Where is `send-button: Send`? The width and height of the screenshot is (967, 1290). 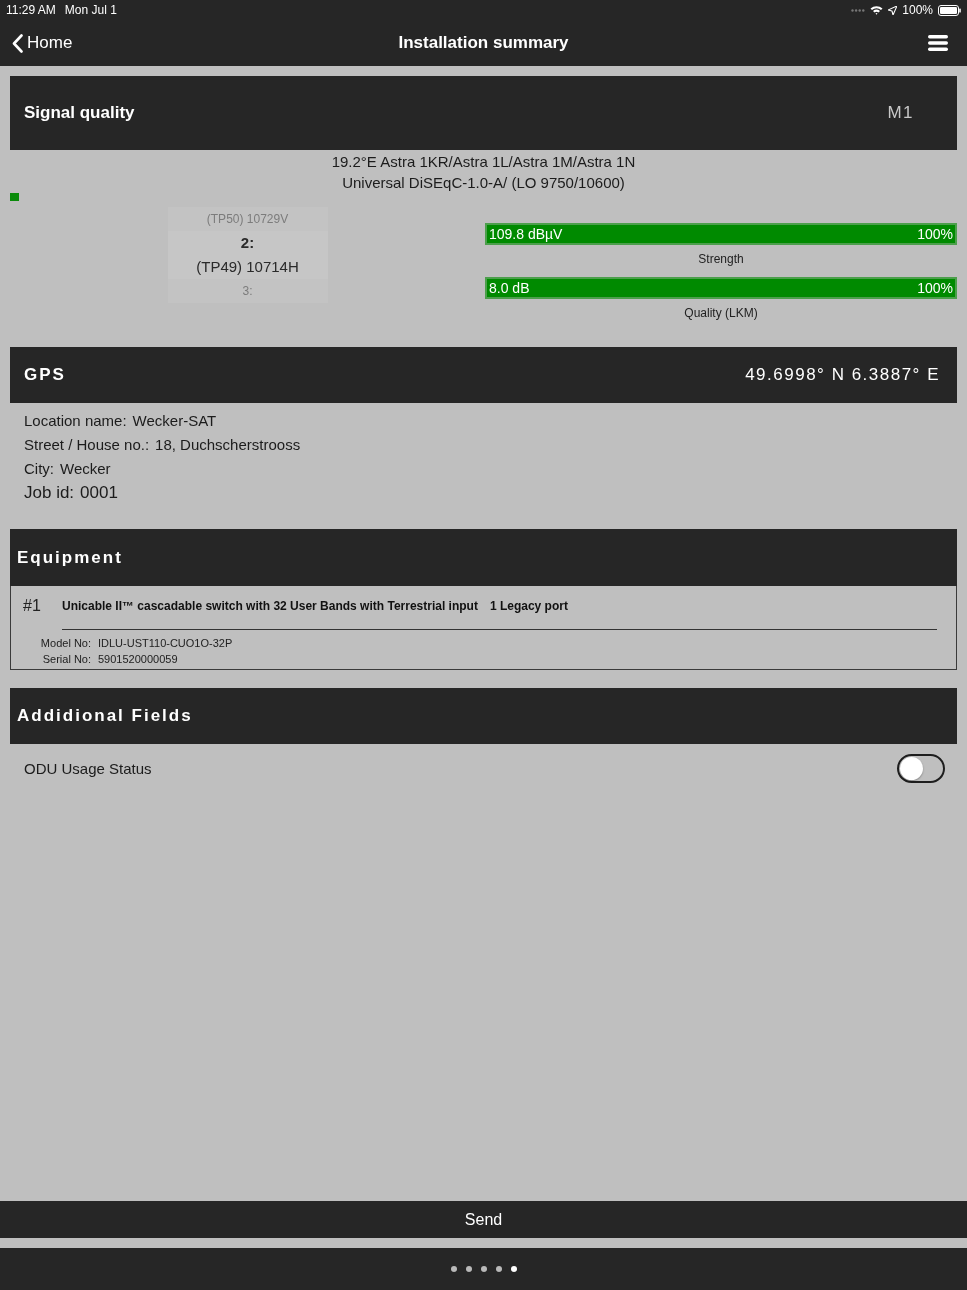
send-button: Send is located at coordinates (483, 1219).